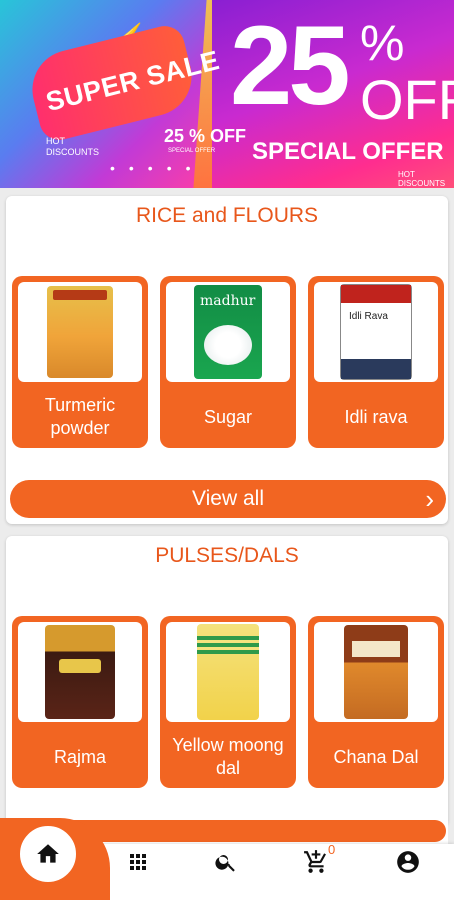 The height and width of the screenshot is (900, 454). What do you see at coordinates (376, 756) in the screenshot?
I see `product-name: Chana Dal` at bounding box center [376, 756].